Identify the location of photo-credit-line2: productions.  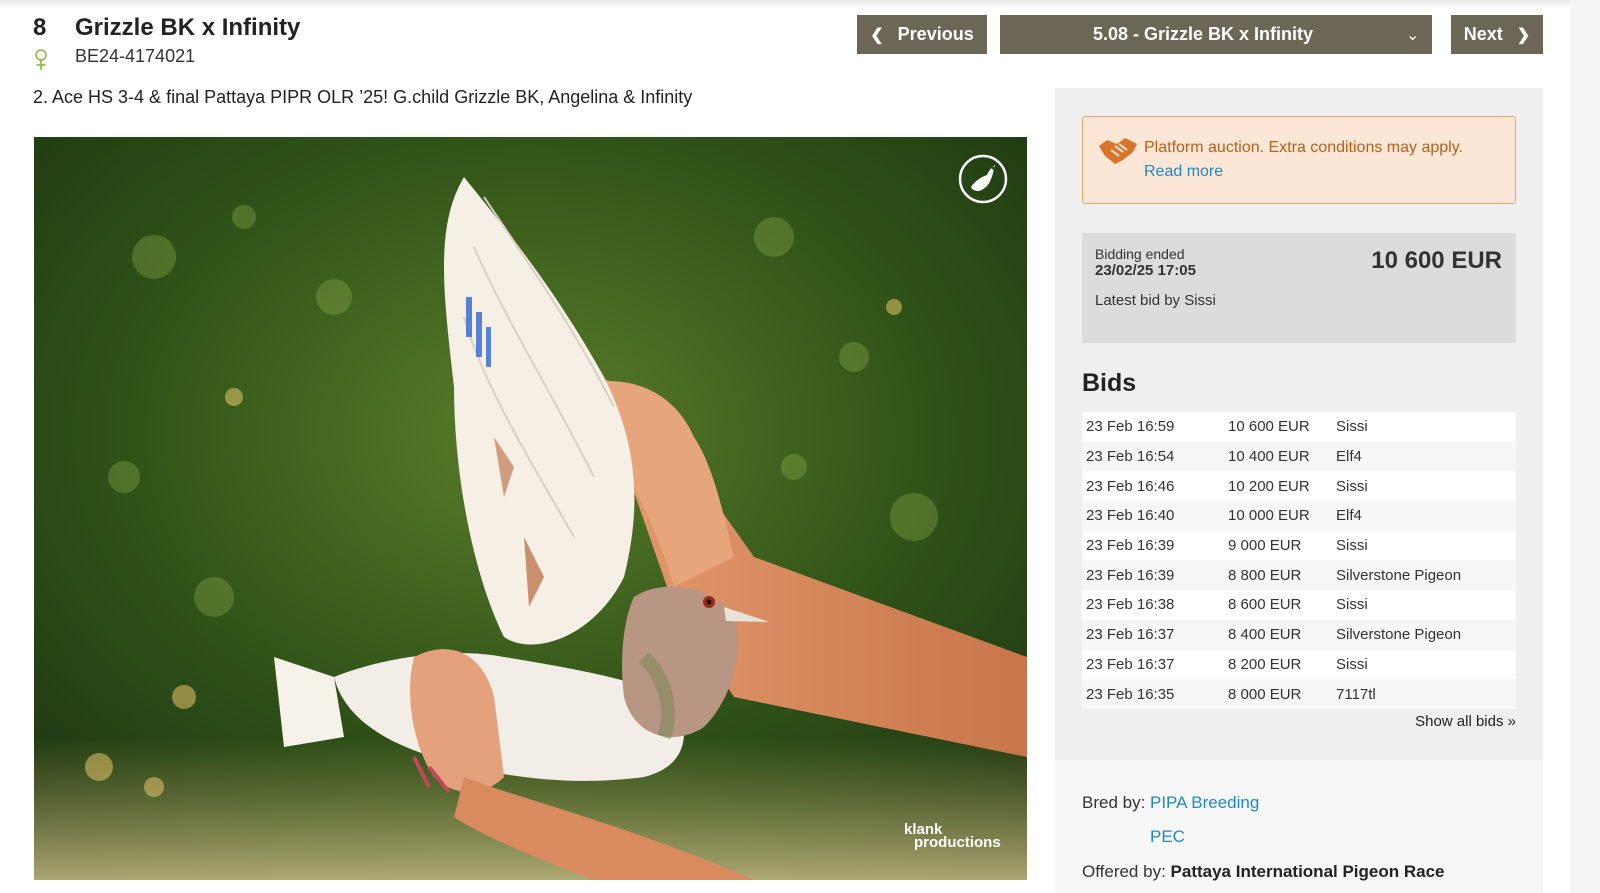
(957, 842).